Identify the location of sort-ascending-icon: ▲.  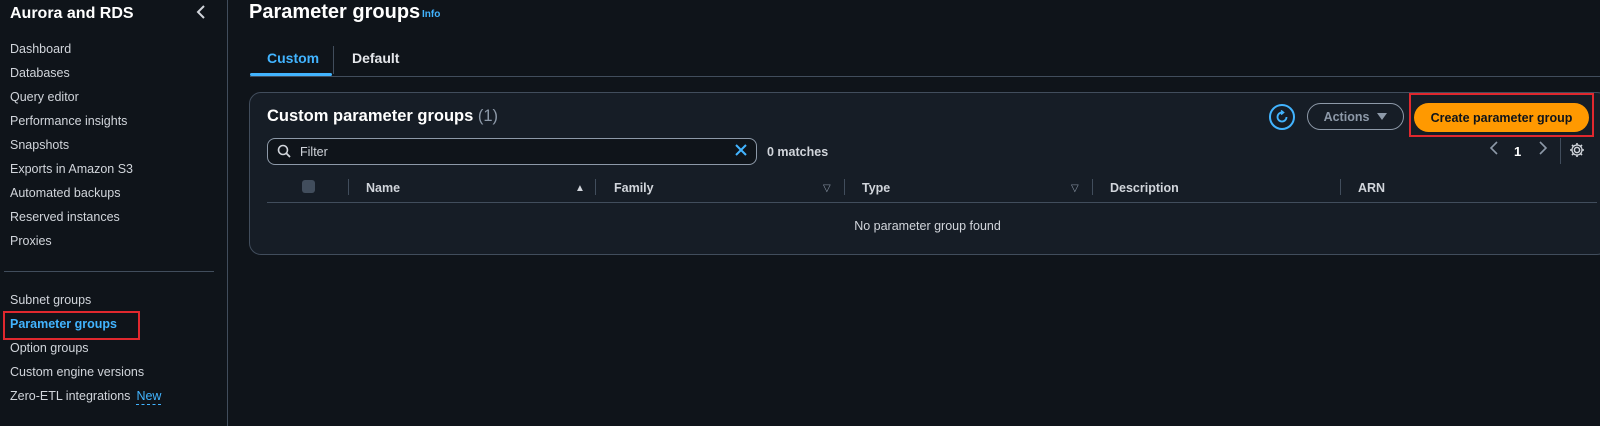
(580, 188).